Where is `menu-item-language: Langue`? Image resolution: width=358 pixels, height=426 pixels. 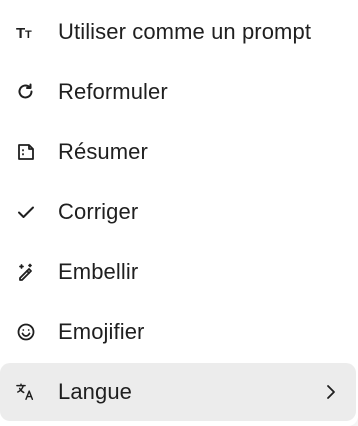
menu-item-language: Langue is located at coordinates (178, 392).